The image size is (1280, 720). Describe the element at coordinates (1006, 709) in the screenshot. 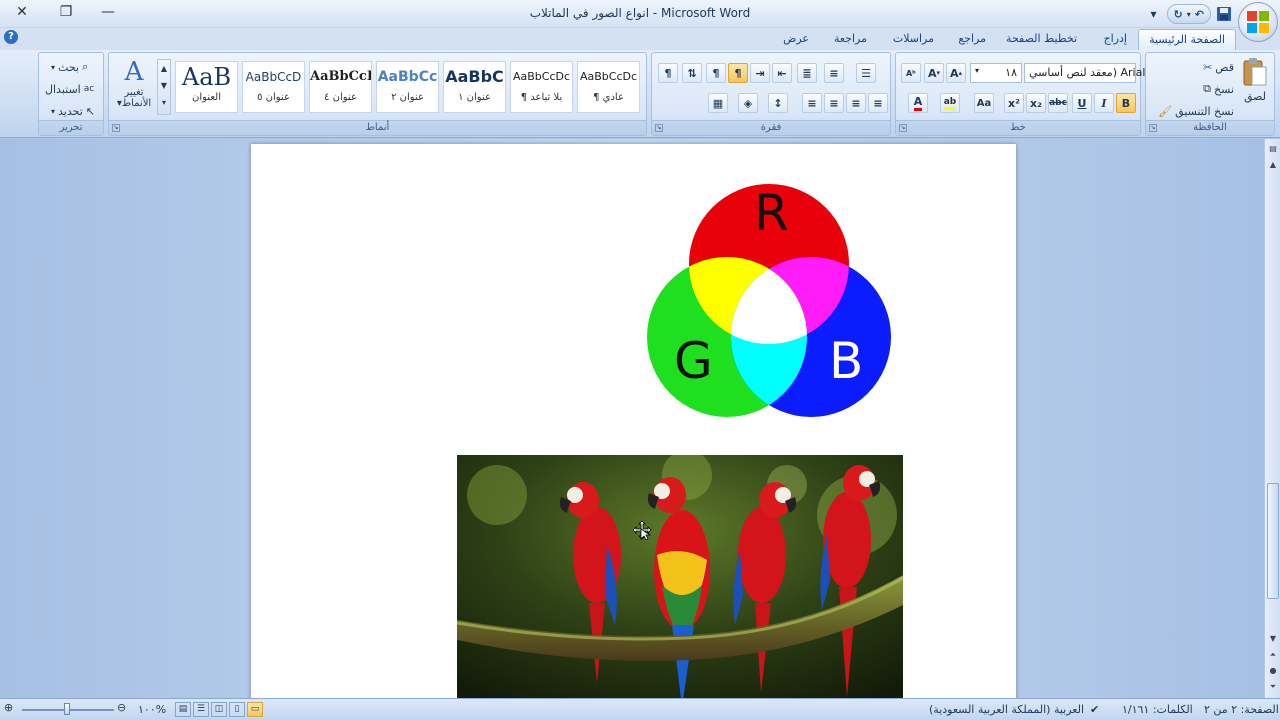

I see `language-status: العربية (المملكة العربية السعودية)` at that location.